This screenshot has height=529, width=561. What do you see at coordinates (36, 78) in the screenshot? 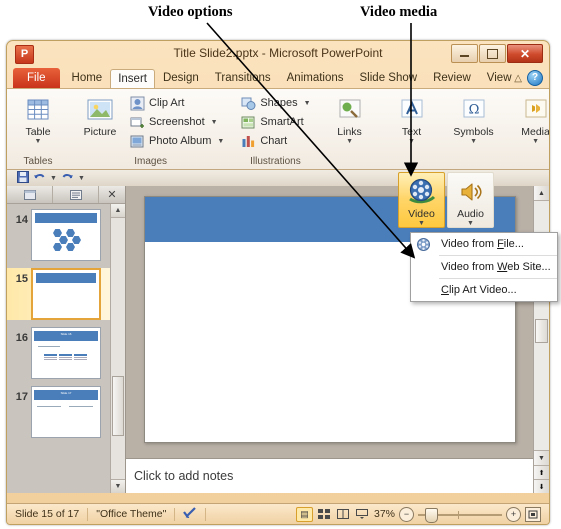
I see `tab-file: File` at bounding box center [36, 78].